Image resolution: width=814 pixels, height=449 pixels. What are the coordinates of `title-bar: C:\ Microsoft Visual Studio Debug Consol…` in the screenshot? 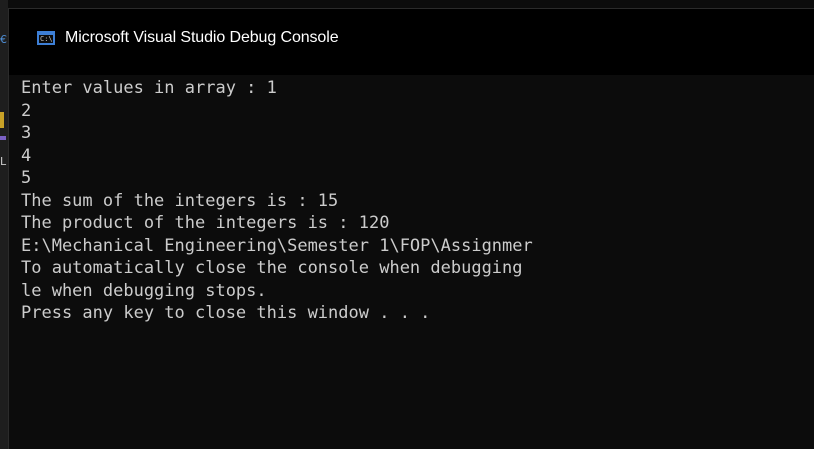 It's located at (411, 42).